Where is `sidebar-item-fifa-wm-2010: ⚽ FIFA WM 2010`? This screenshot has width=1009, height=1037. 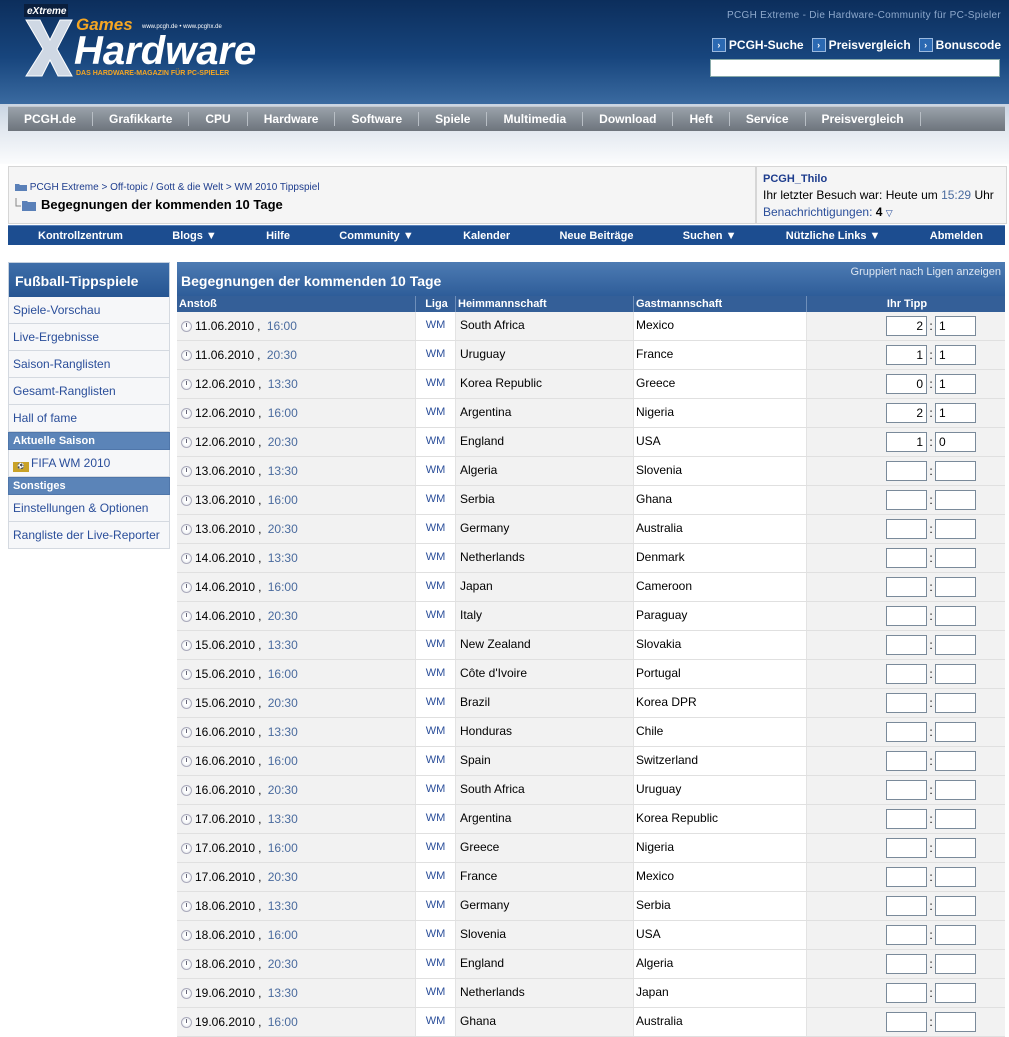 sidebar-item-fifa-wm-2010: ⚽ FIFA WM 2010 is located at coordinates (89, 463).